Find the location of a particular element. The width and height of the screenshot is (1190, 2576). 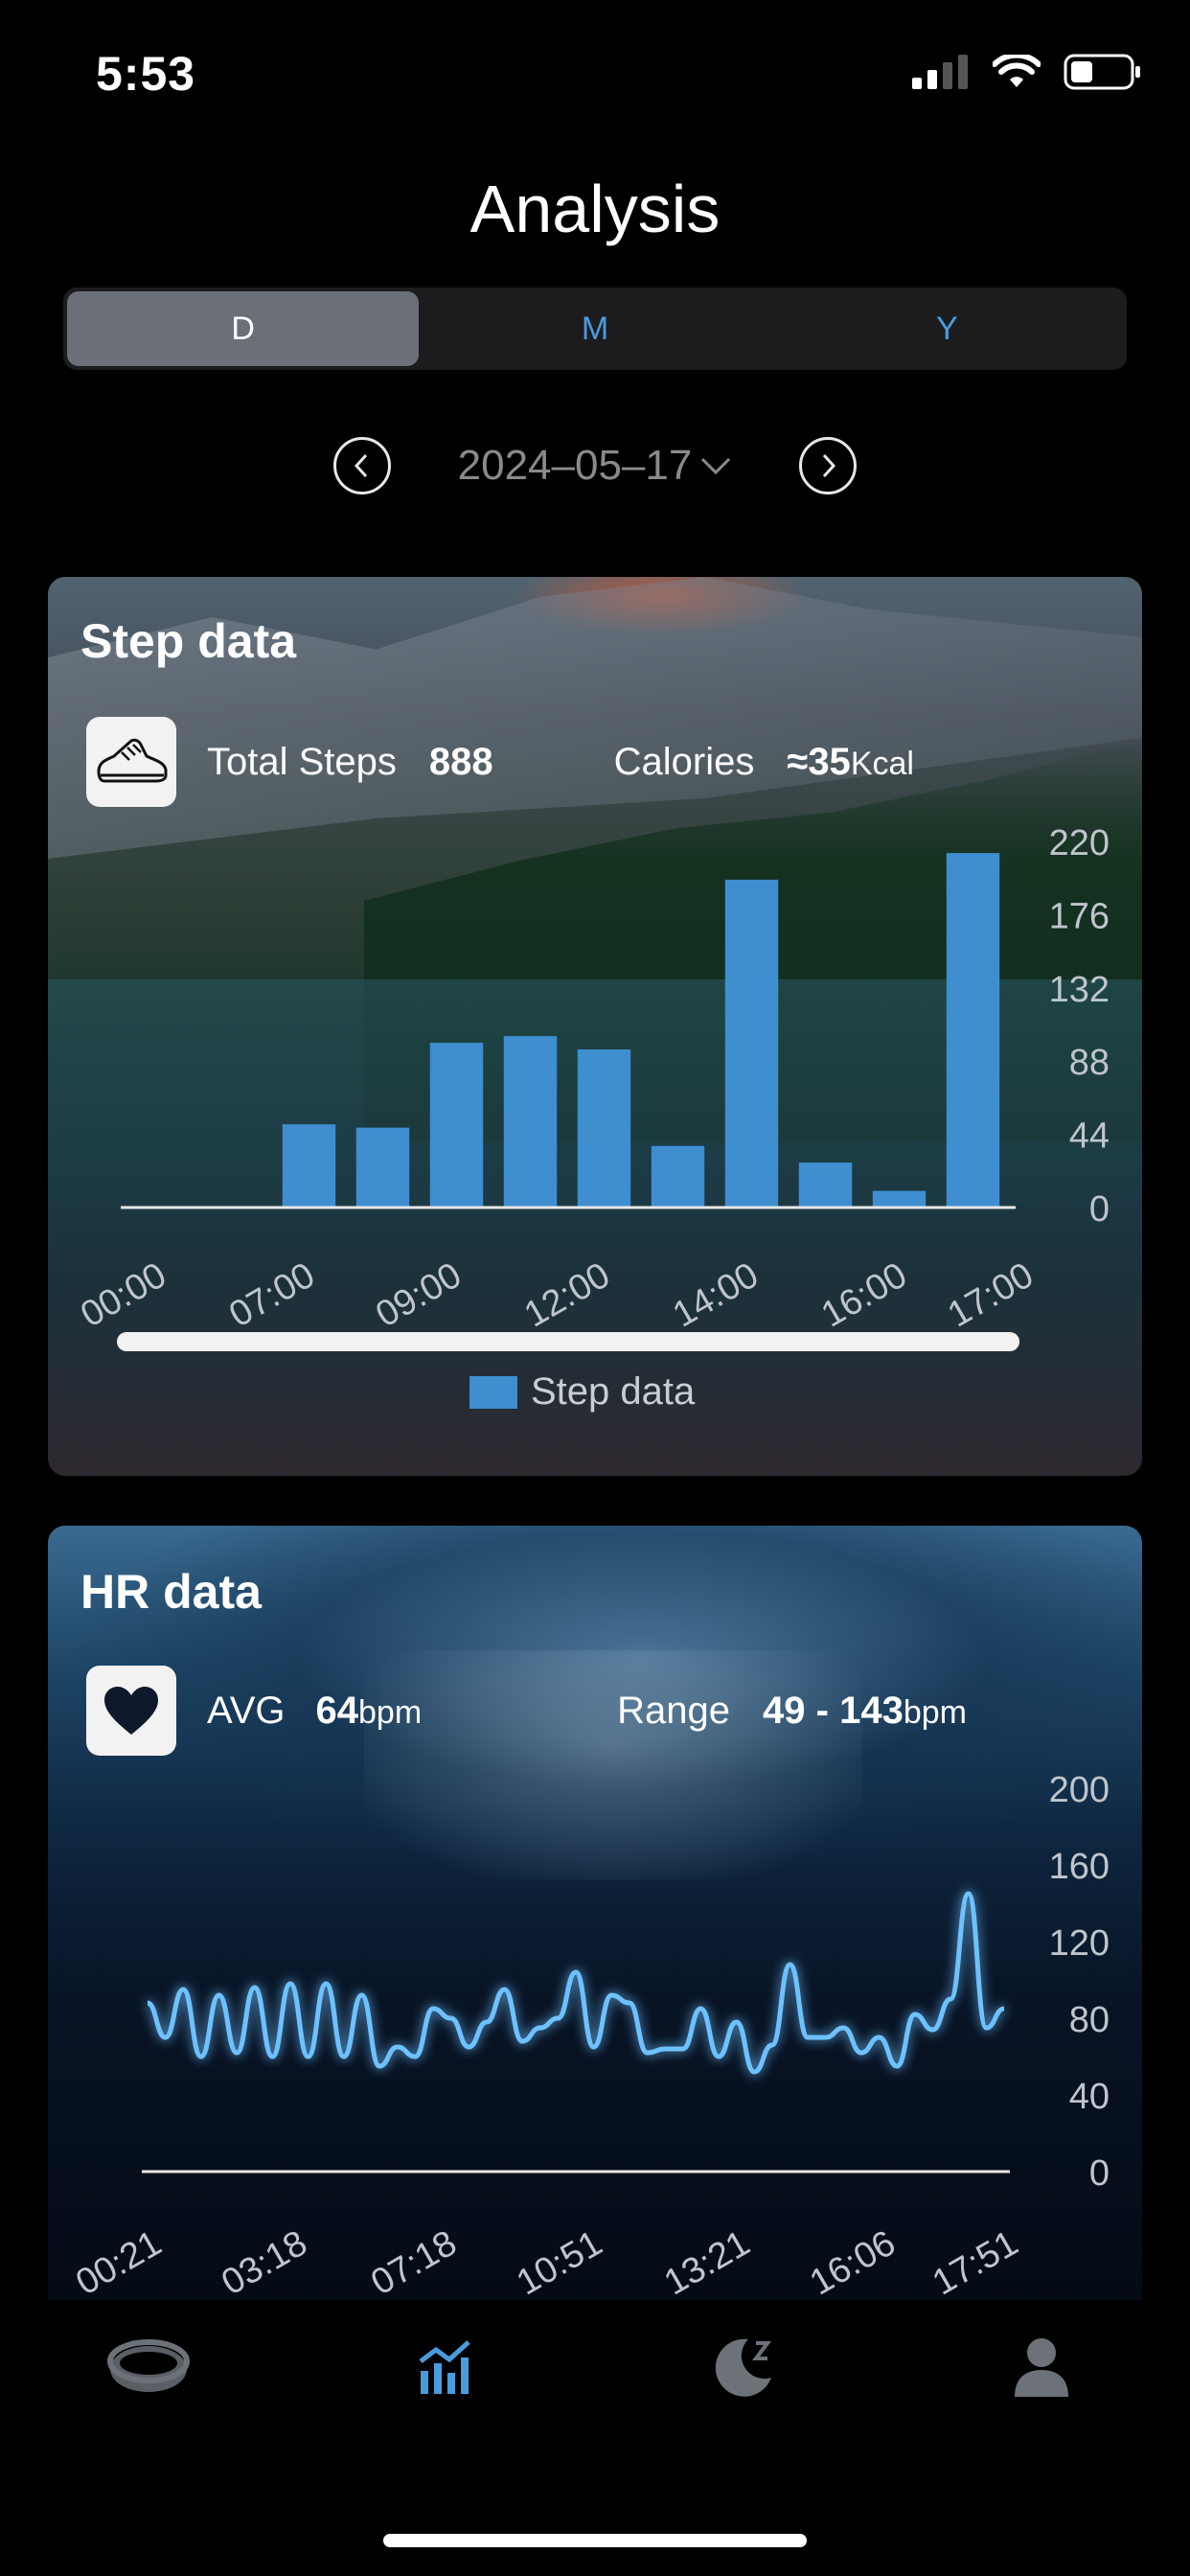

y-tick-label: 40 is located at coordinates (1090, 2097).